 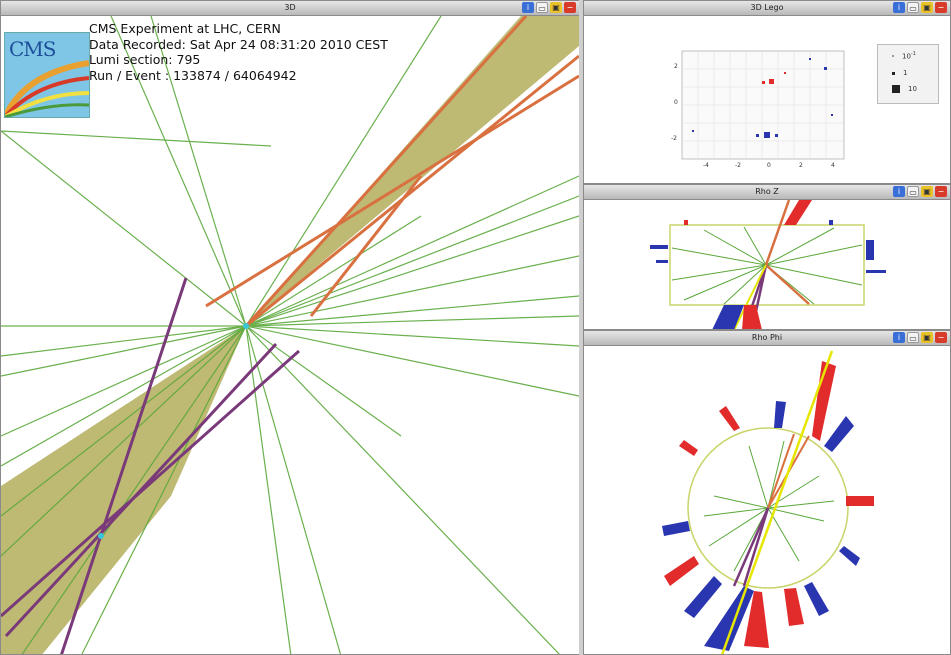 What do you see at coordinates (145, 59) in the screenshot?
I see `event-info-lumi: Lumi section: 795` at bounding box center [145, 59].